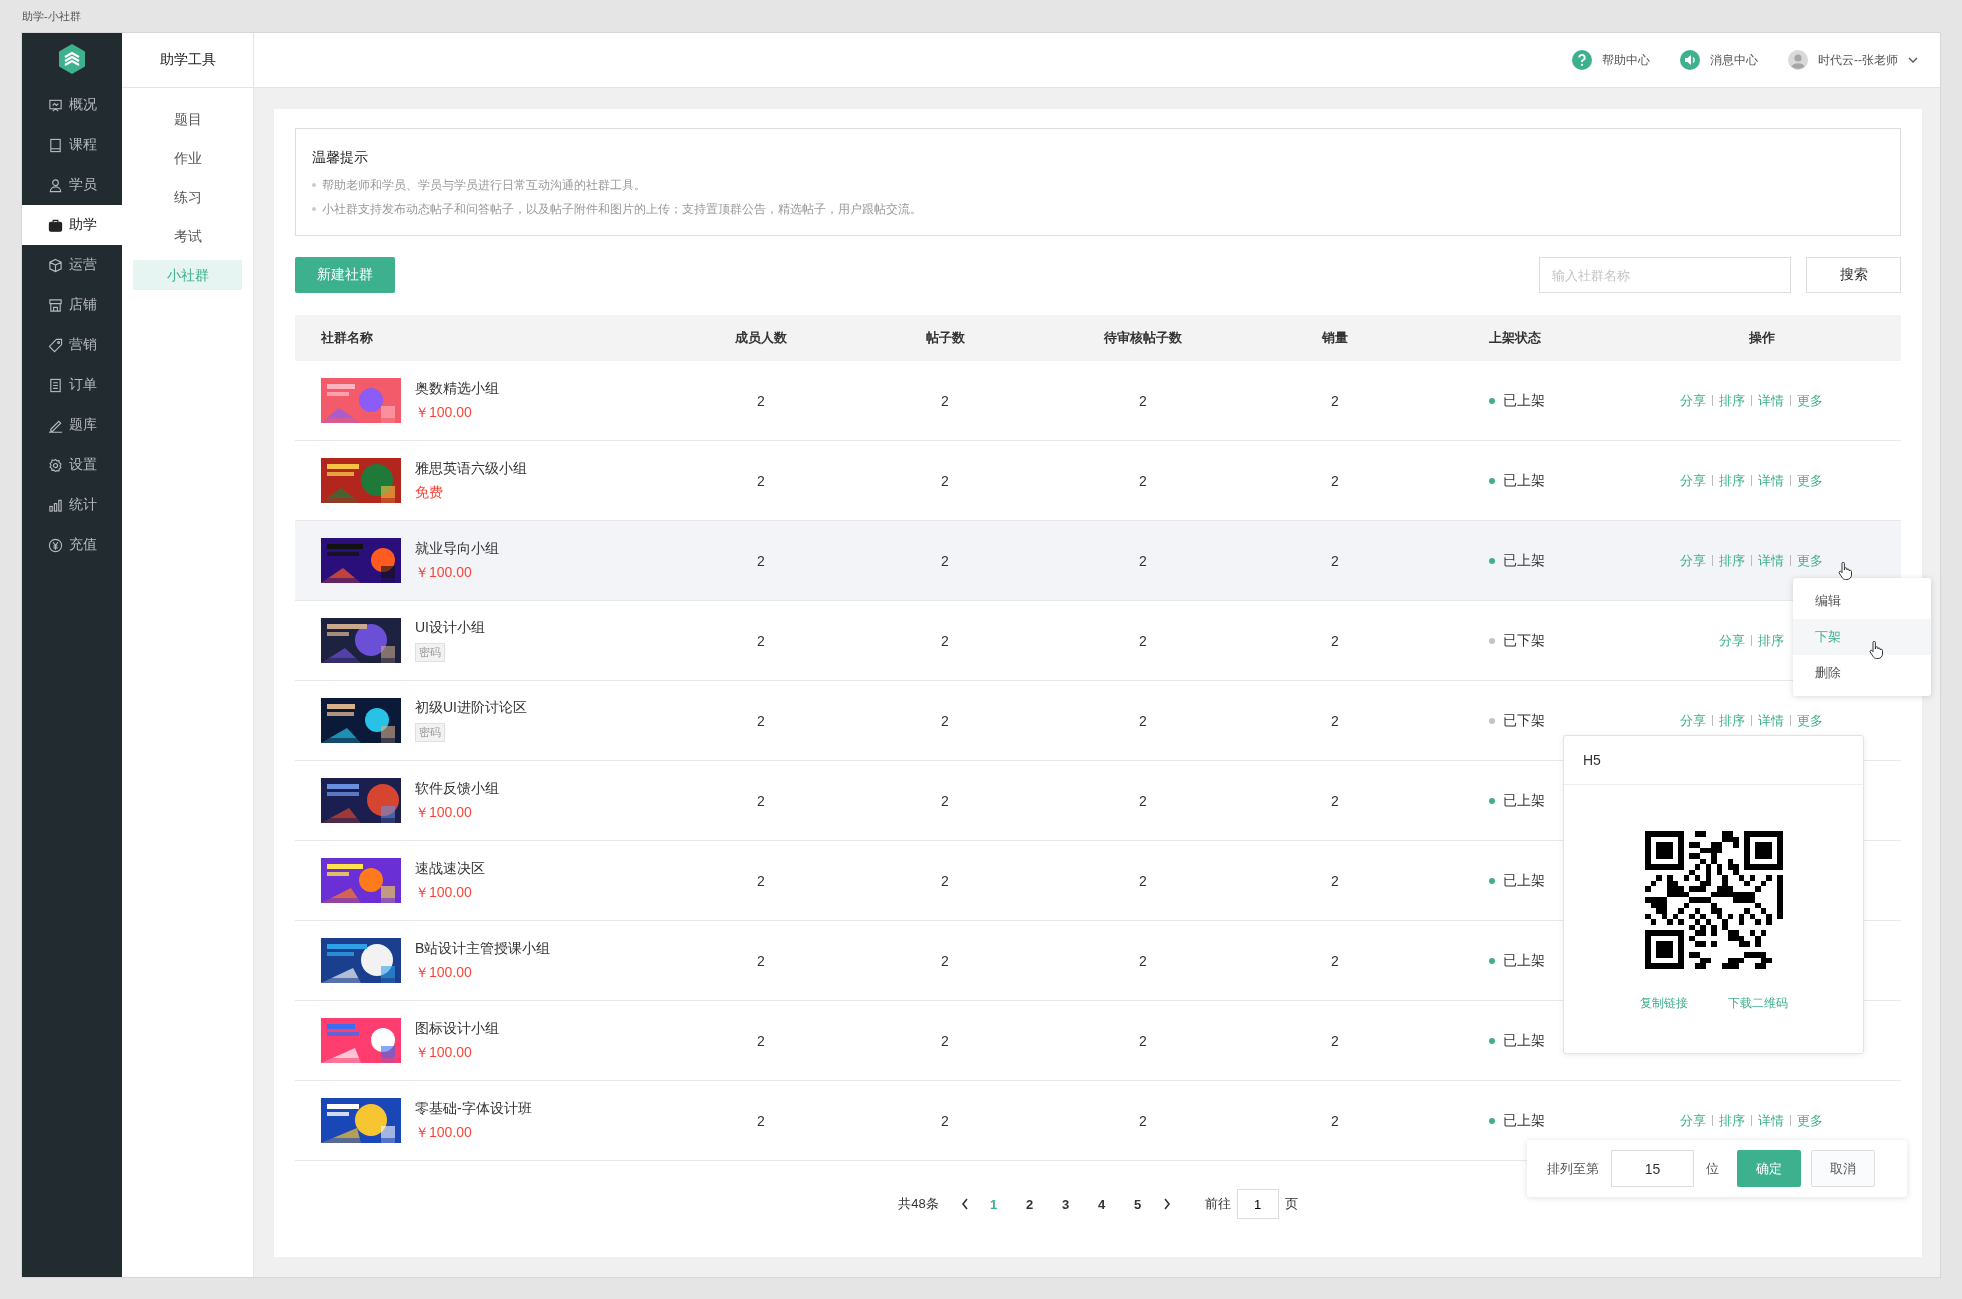 This screenshot has width=1962, height=1299. What do you see at coordinates (347, 338) in the screenshot?
I see `column-header: 社群名称` at bounding box center [347, 338].